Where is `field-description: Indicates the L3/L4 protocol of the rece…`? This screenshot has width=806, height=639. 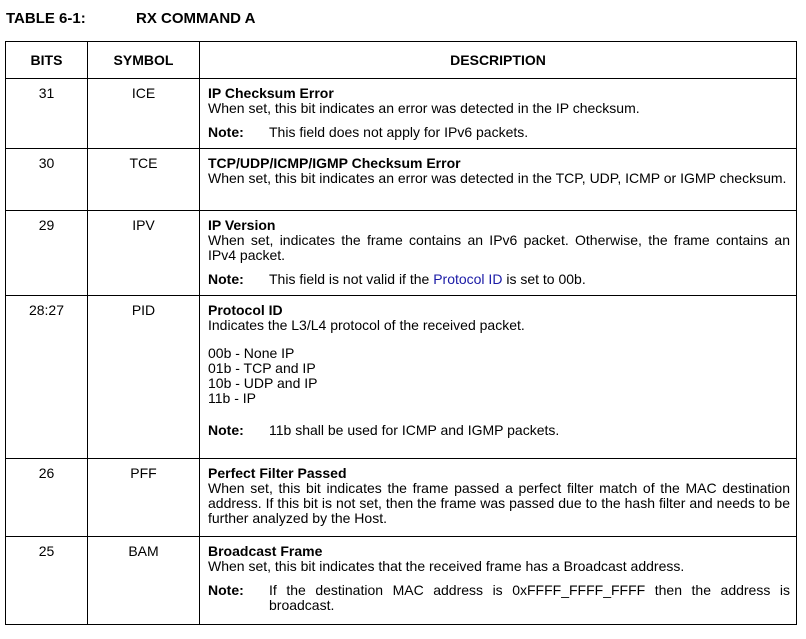
field-description: Indicates the L3/L4 protocol of the rece… is located at coordinates (366, 325).